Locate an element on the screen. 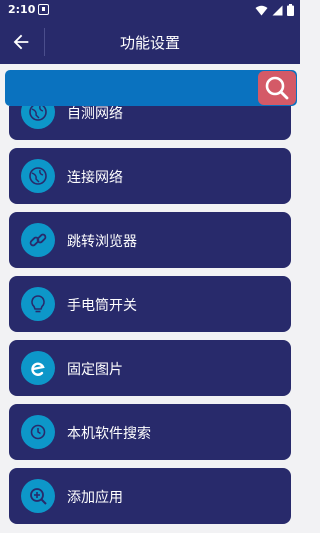 The width and height of the screenshot is (320, 533). list-item-open-browser: 跳转浏览器 is located at coordinates (150, 240).